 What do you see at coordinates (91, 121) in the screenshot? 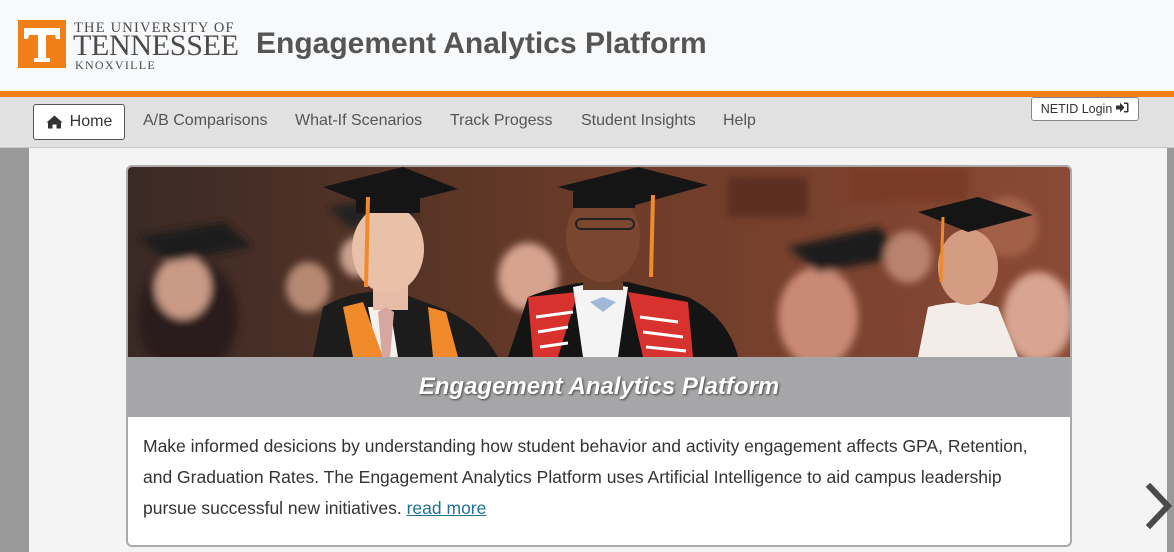
I see `nav-home-label: Home` at bounding box center [91, 121].